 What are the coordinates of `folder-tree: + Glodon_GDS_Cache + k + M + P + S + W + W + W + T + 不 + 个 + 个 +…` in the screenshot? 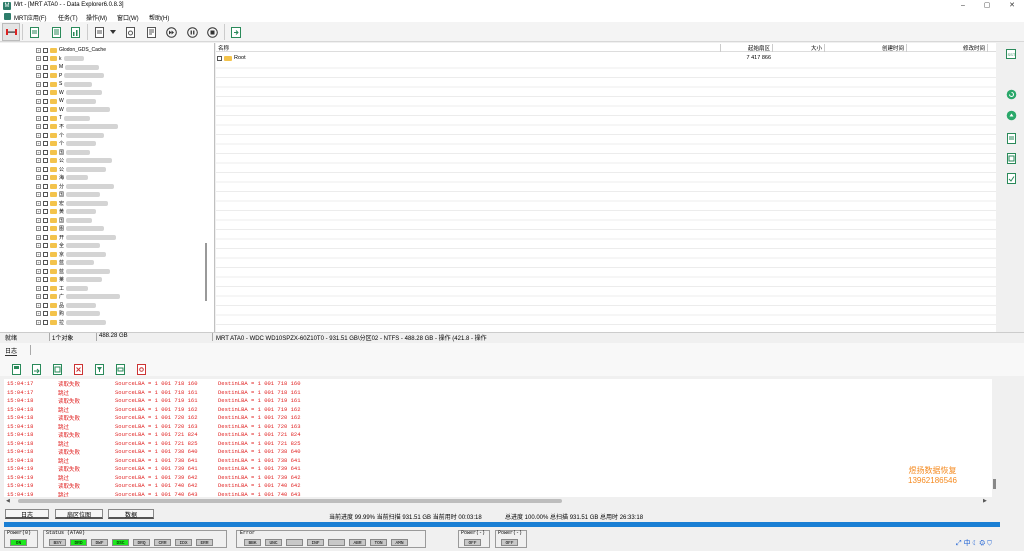 It's located at (107, 187).